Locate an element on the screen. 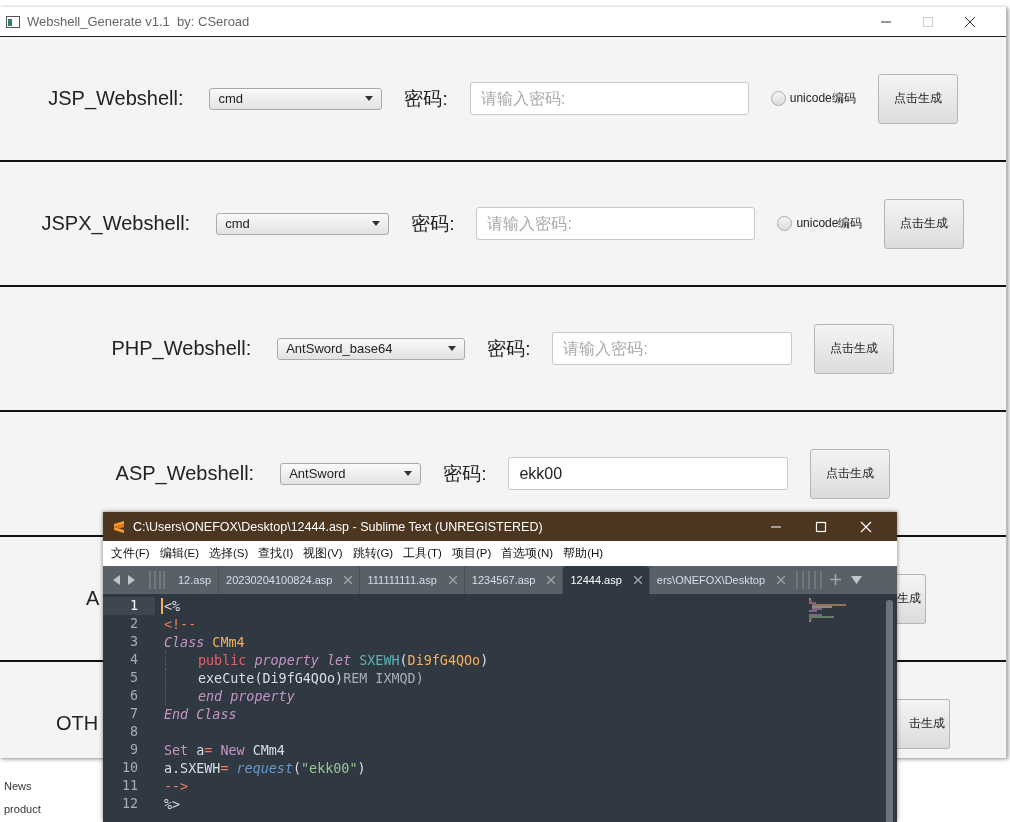 The width and height of the screenshot is (1010, 822). webshell-label: ASP_Webshell: is located at coordinates (185, 473).